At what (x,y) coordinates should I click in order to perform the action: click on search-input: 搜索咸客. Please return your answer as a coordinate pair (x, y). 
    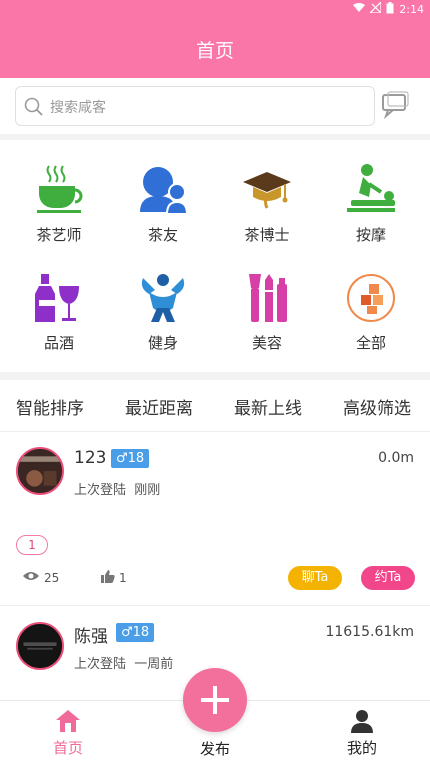
    Looking at the image, I should click on (195, 106).